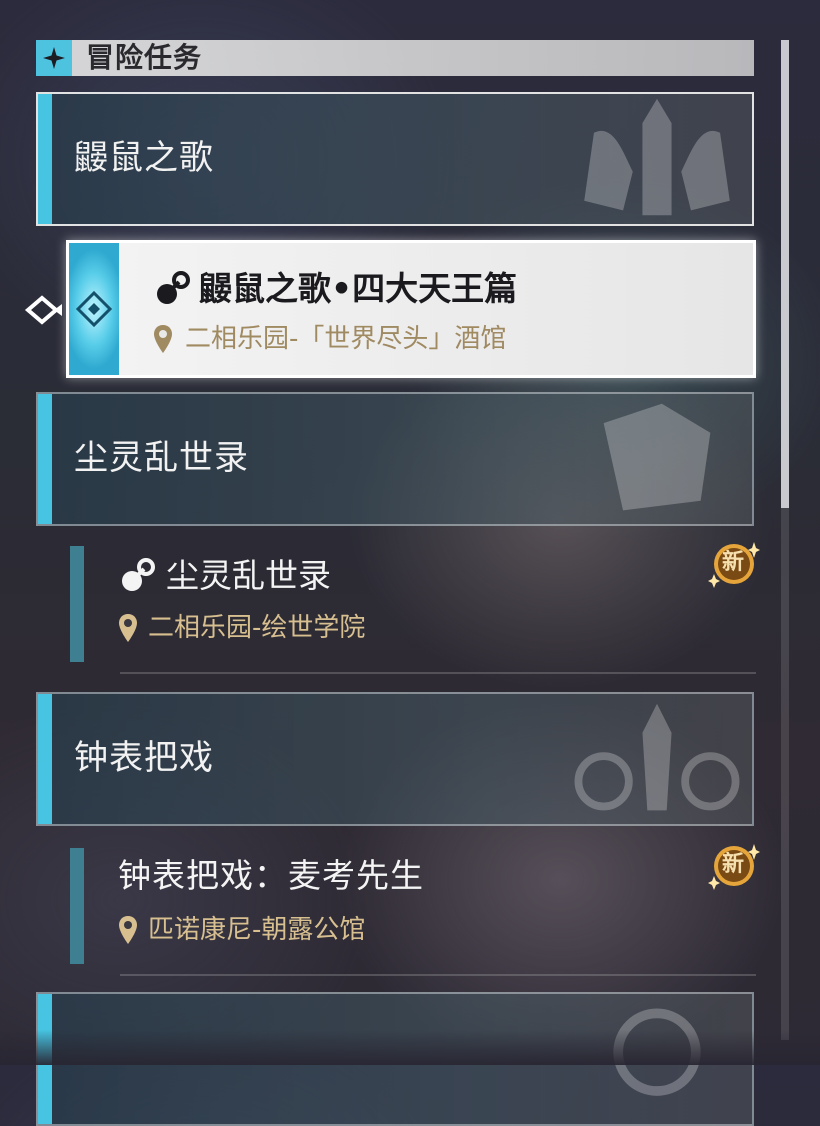 Image resolution: width=820 pixels, height=1126 pixels. I want to click on section-header: 冒险任务, so click(395, 58).